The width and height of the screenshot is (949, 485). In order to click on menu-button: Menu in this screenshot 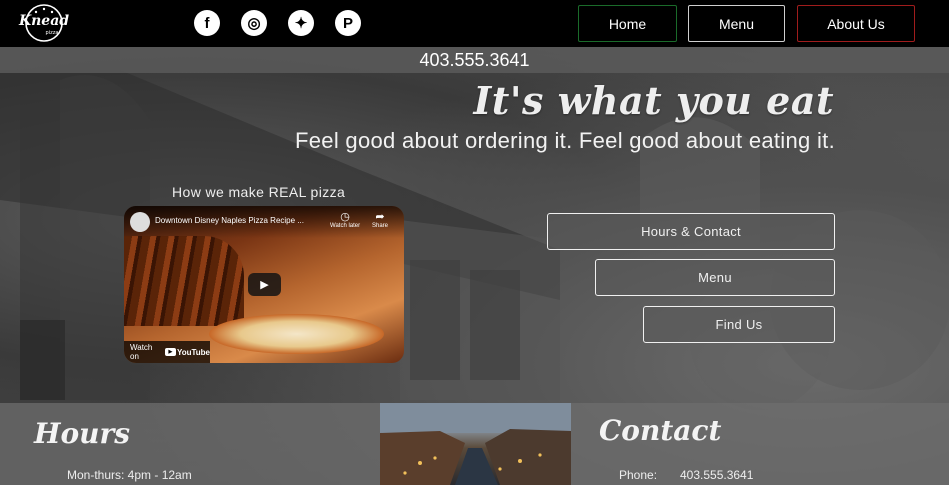, I will do `click(715, 277)`.